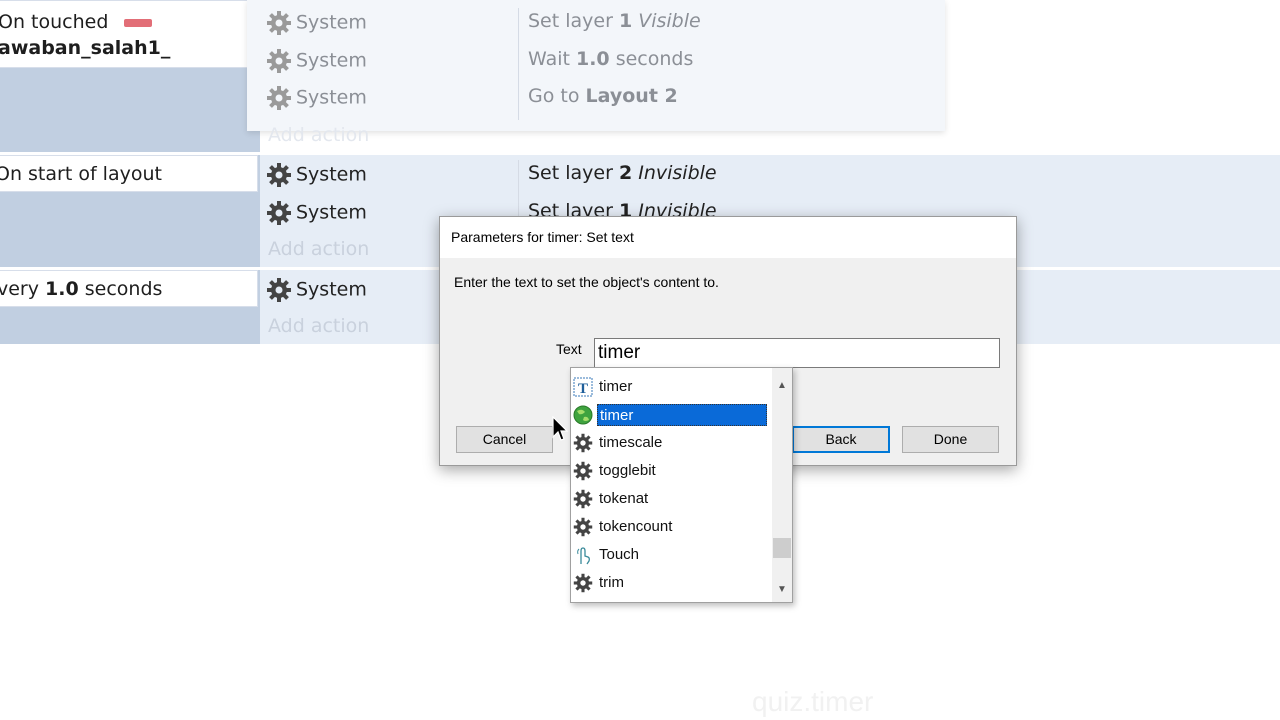 This screenshot has height=720, width=1280. Describe the element at coordinates (318, 249) in the screenshot. I see `event2-add-action: Add action` at that location.